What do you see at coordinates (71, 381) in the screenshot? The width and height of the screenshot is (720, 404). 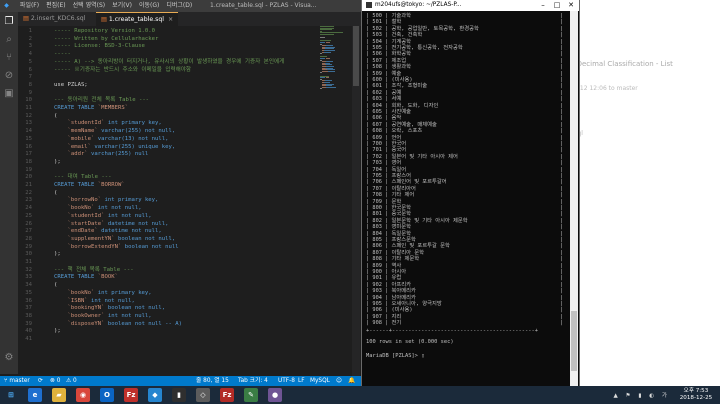 I see `warnings-status: ⚠ 0` at bounding box center [71, 381].